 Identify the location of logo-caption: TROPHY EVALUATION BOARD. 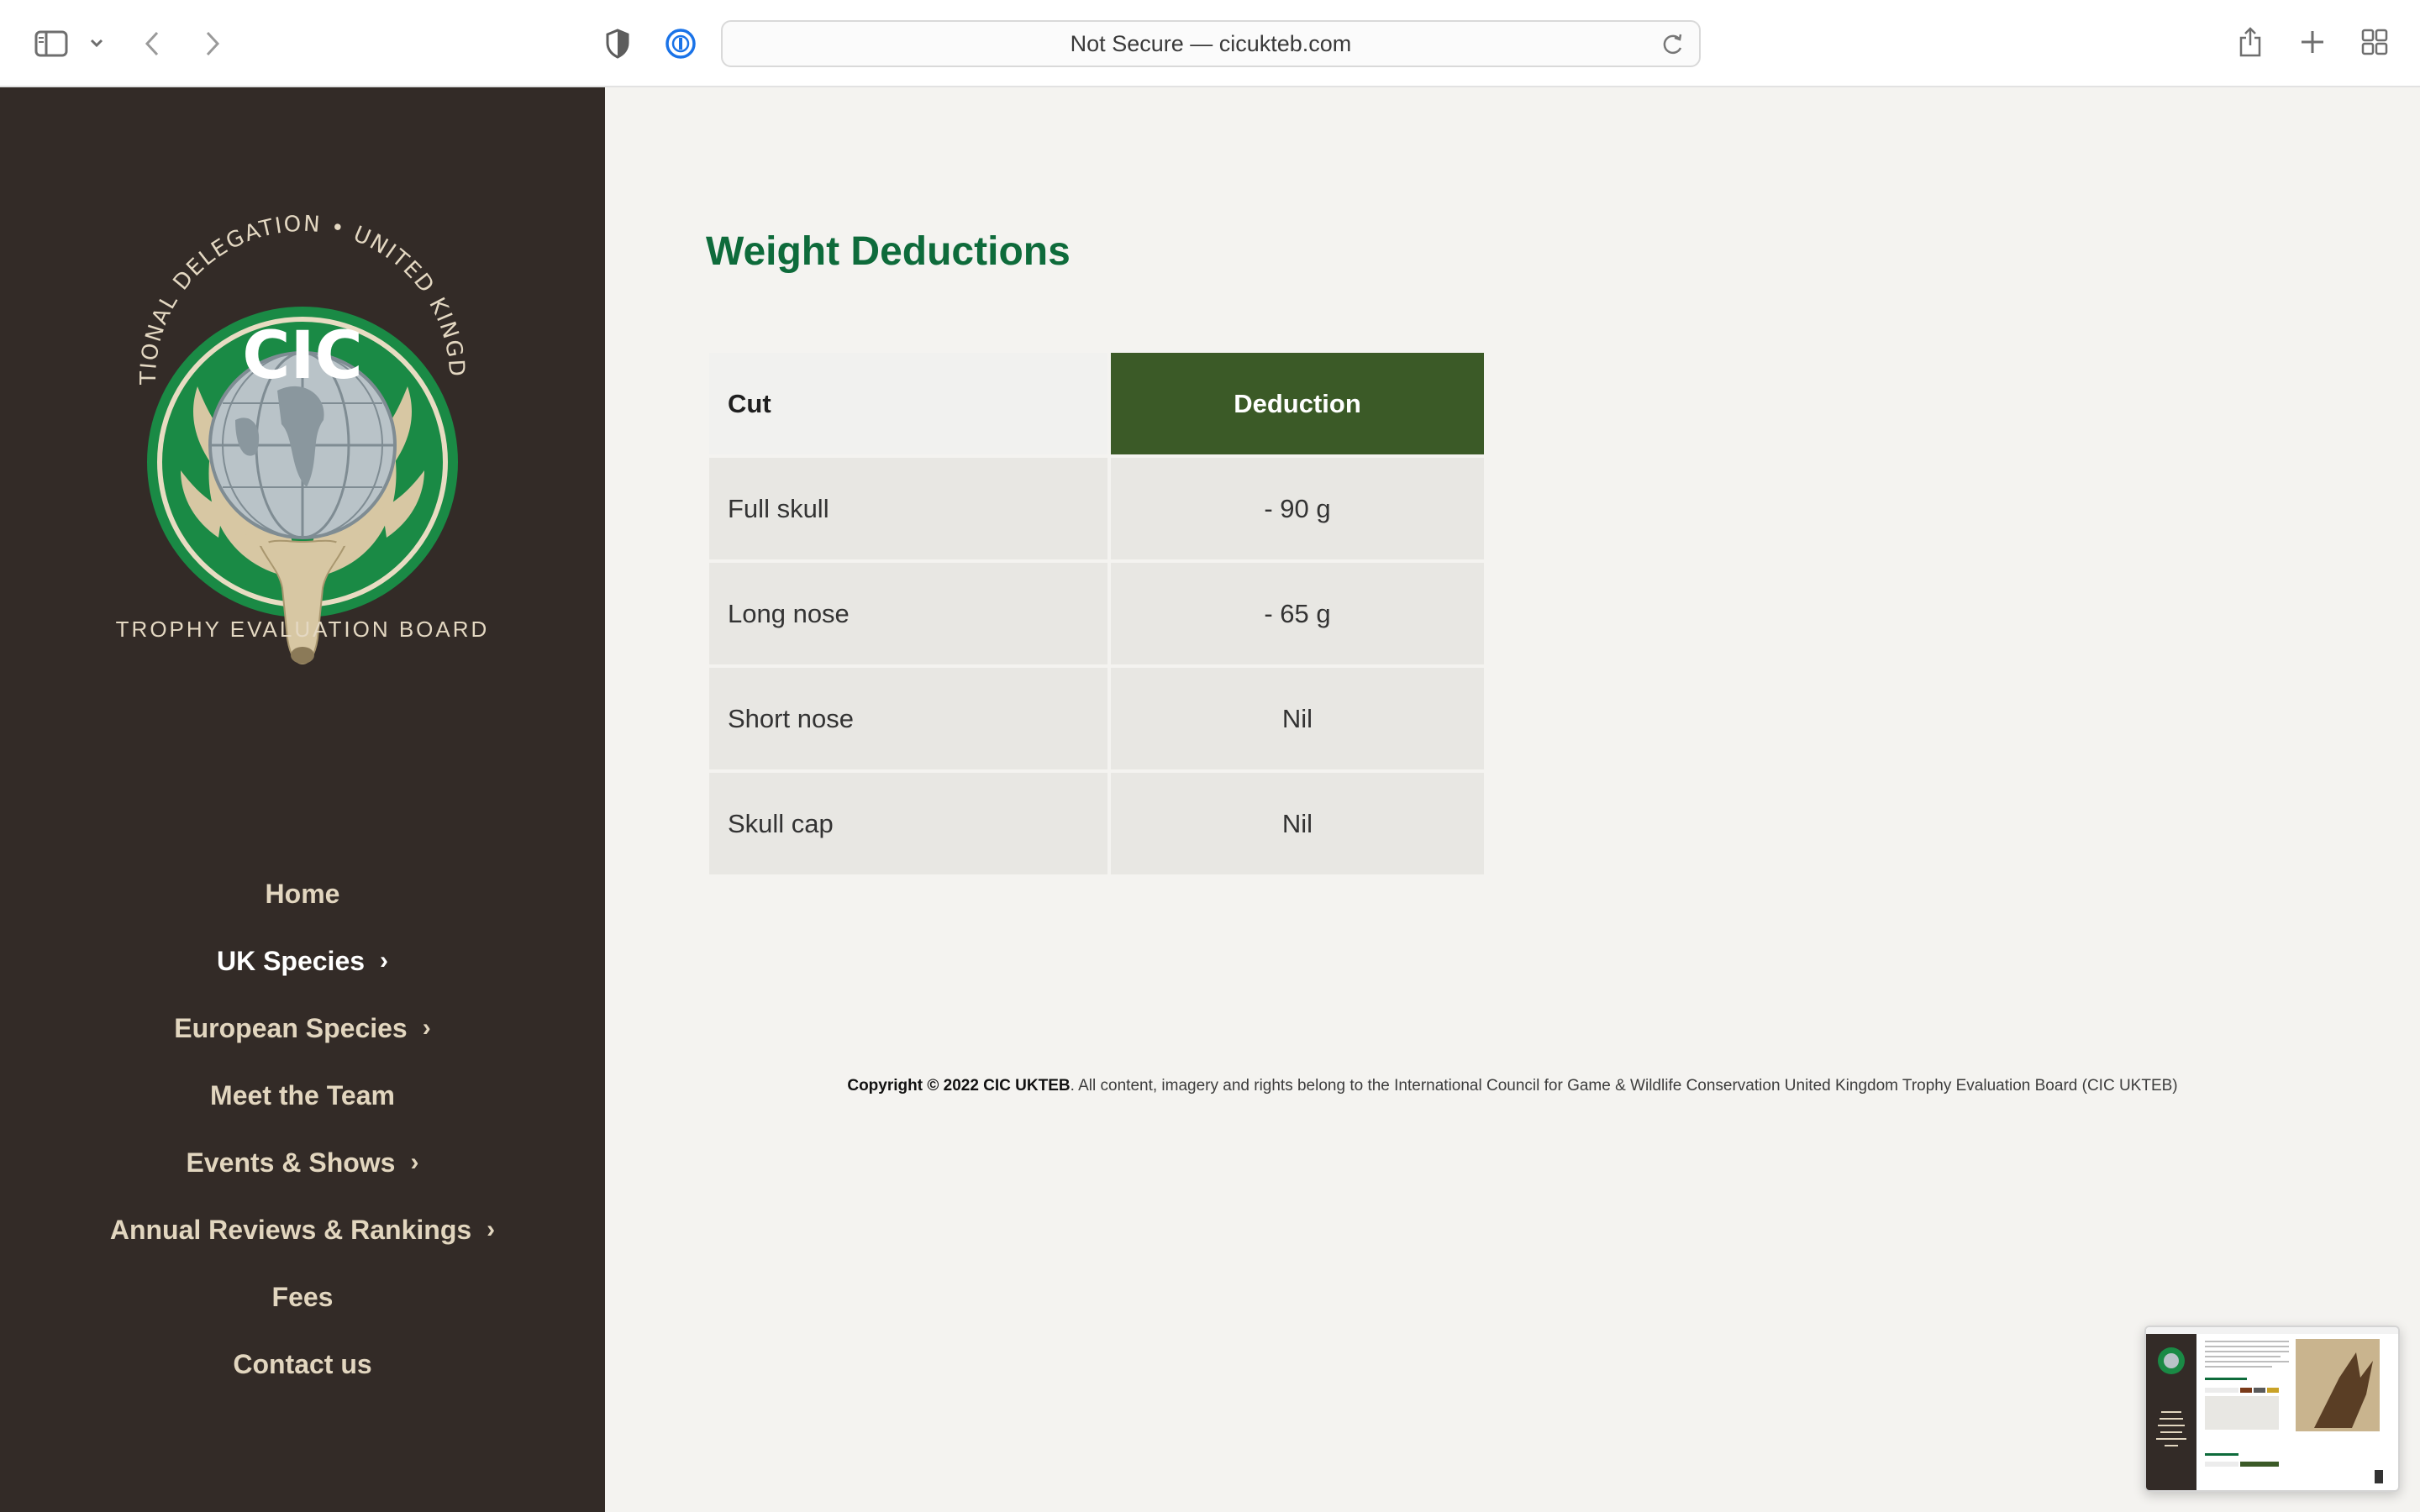
(302, 629).